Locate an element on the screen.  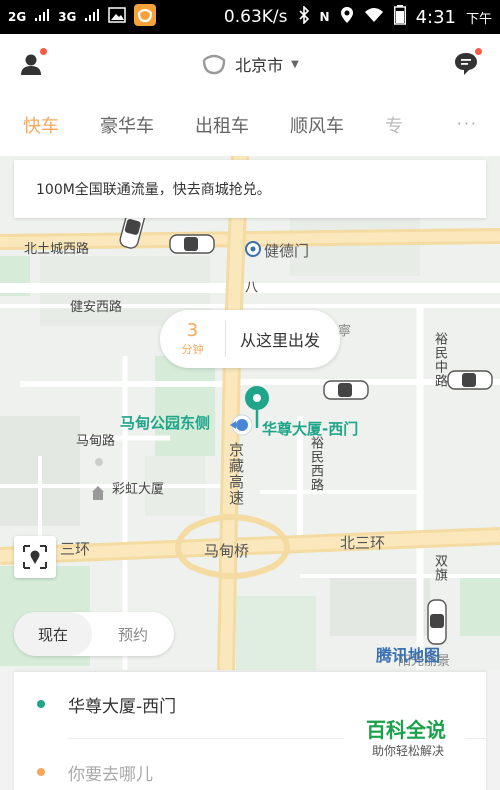
watermark-title: 百科全说 is located at coordinates (406, 730).